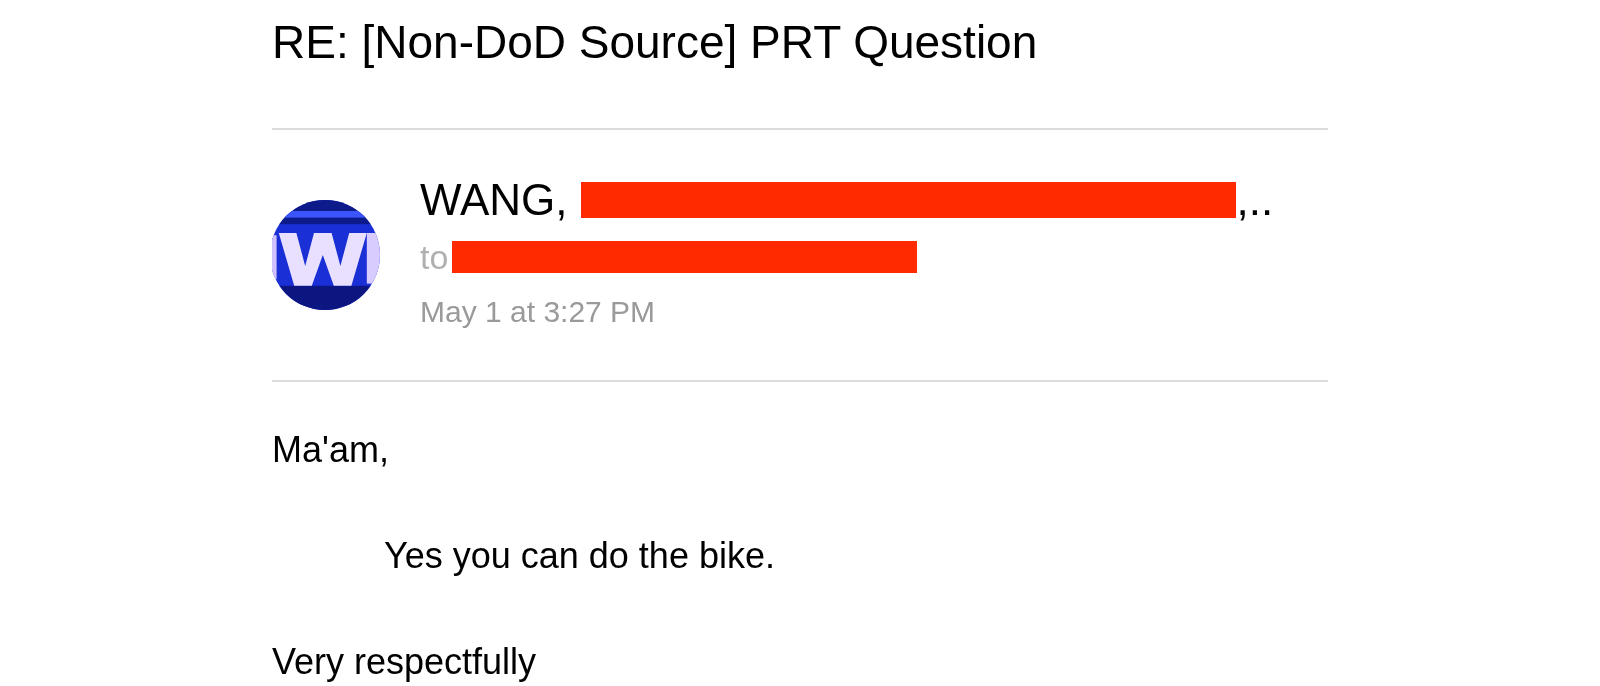 The height and width of the screenshot is (686, 1600). What do you see at coordinates (331, 450) in the screenshot?
I see `body-text: Ma'am,` at bounding box center [331, 450].